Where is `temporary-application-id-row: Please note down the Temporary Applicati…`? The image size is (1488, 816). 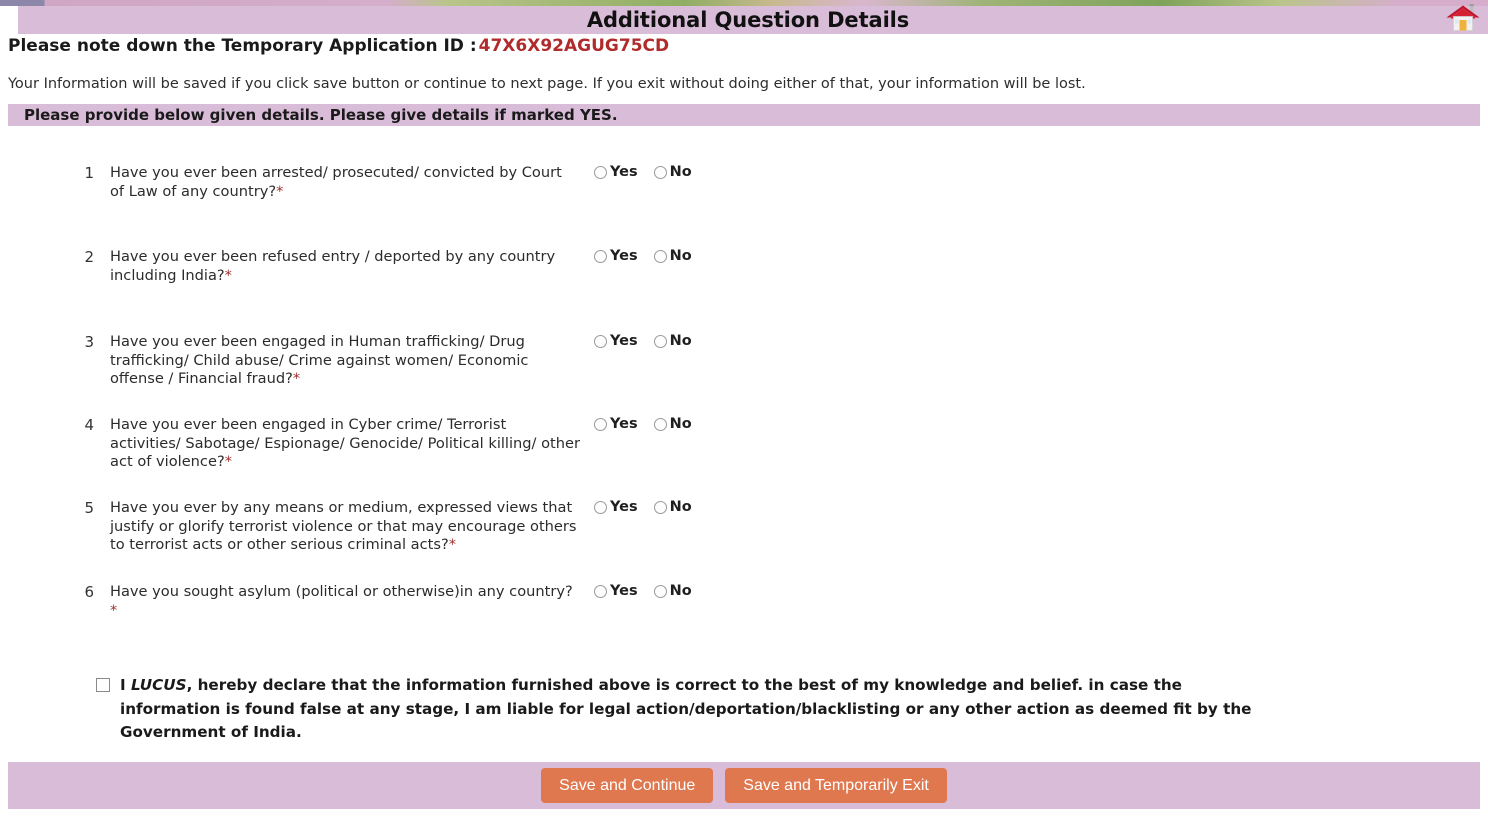 temporary-application-id-row: Please note down the Temporary Applicati… is located at coordinates (338, 46).